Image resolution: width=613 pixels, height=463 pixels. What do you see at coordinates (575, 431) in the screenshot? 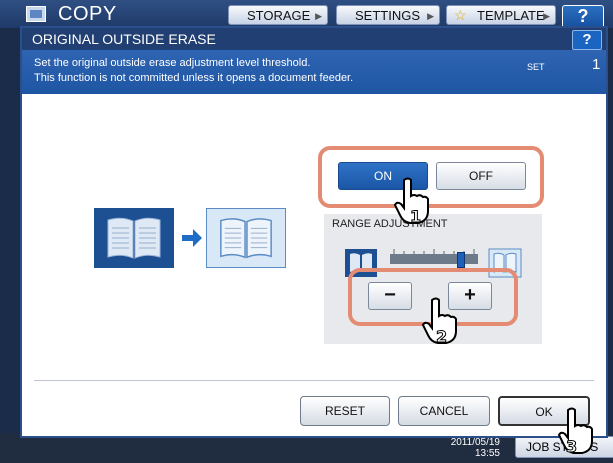
I see `hand-pointer-icon: 3` at bounding box center [575, 431].